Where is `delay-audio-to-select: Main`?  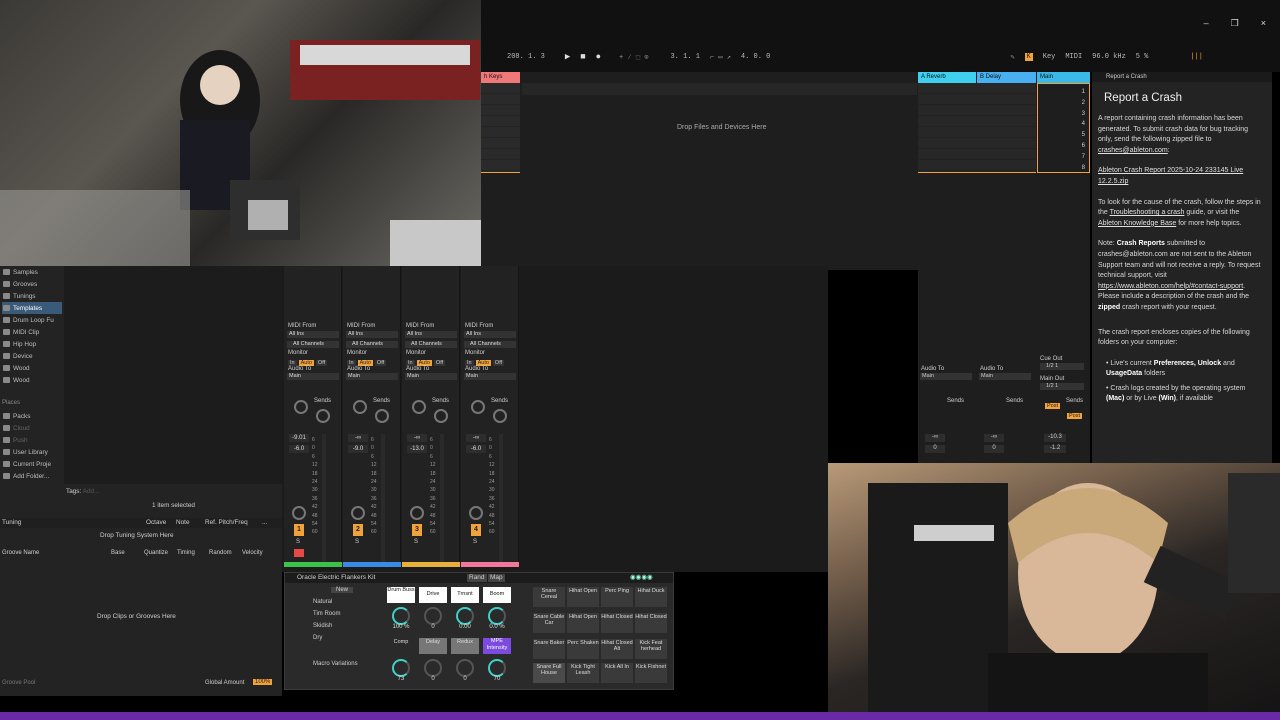
delay-audio-to-select: Main is located at coordinates (1005, 376).